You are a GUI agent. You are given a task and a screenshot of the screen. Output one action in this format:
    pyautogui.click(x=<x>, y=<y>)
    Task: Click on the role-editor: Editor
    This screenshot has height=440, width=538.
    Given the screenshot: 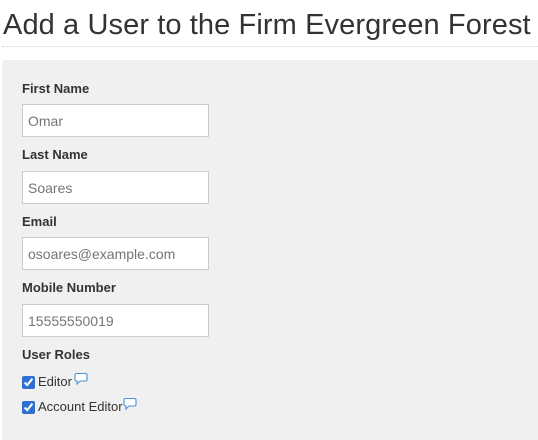 What is the action you would take?
    pyautogui.click(x=55, y=381)
    